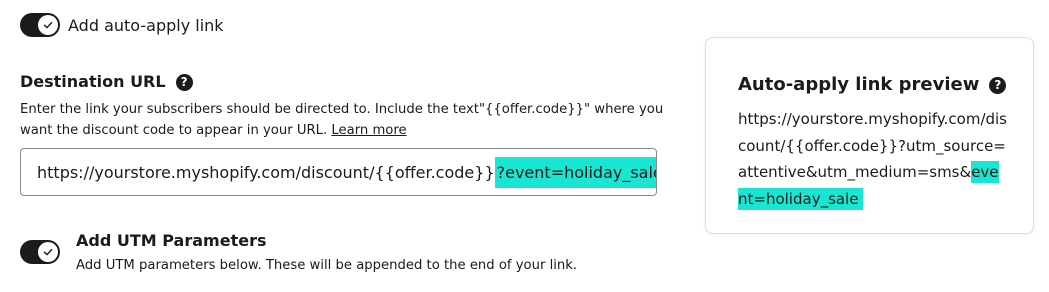  What do you see at coordinates (575, 172) in the screenshot?
I see `url-input-highlighted-text: ?event=holiday_sale` at bounding box center [575, 172].